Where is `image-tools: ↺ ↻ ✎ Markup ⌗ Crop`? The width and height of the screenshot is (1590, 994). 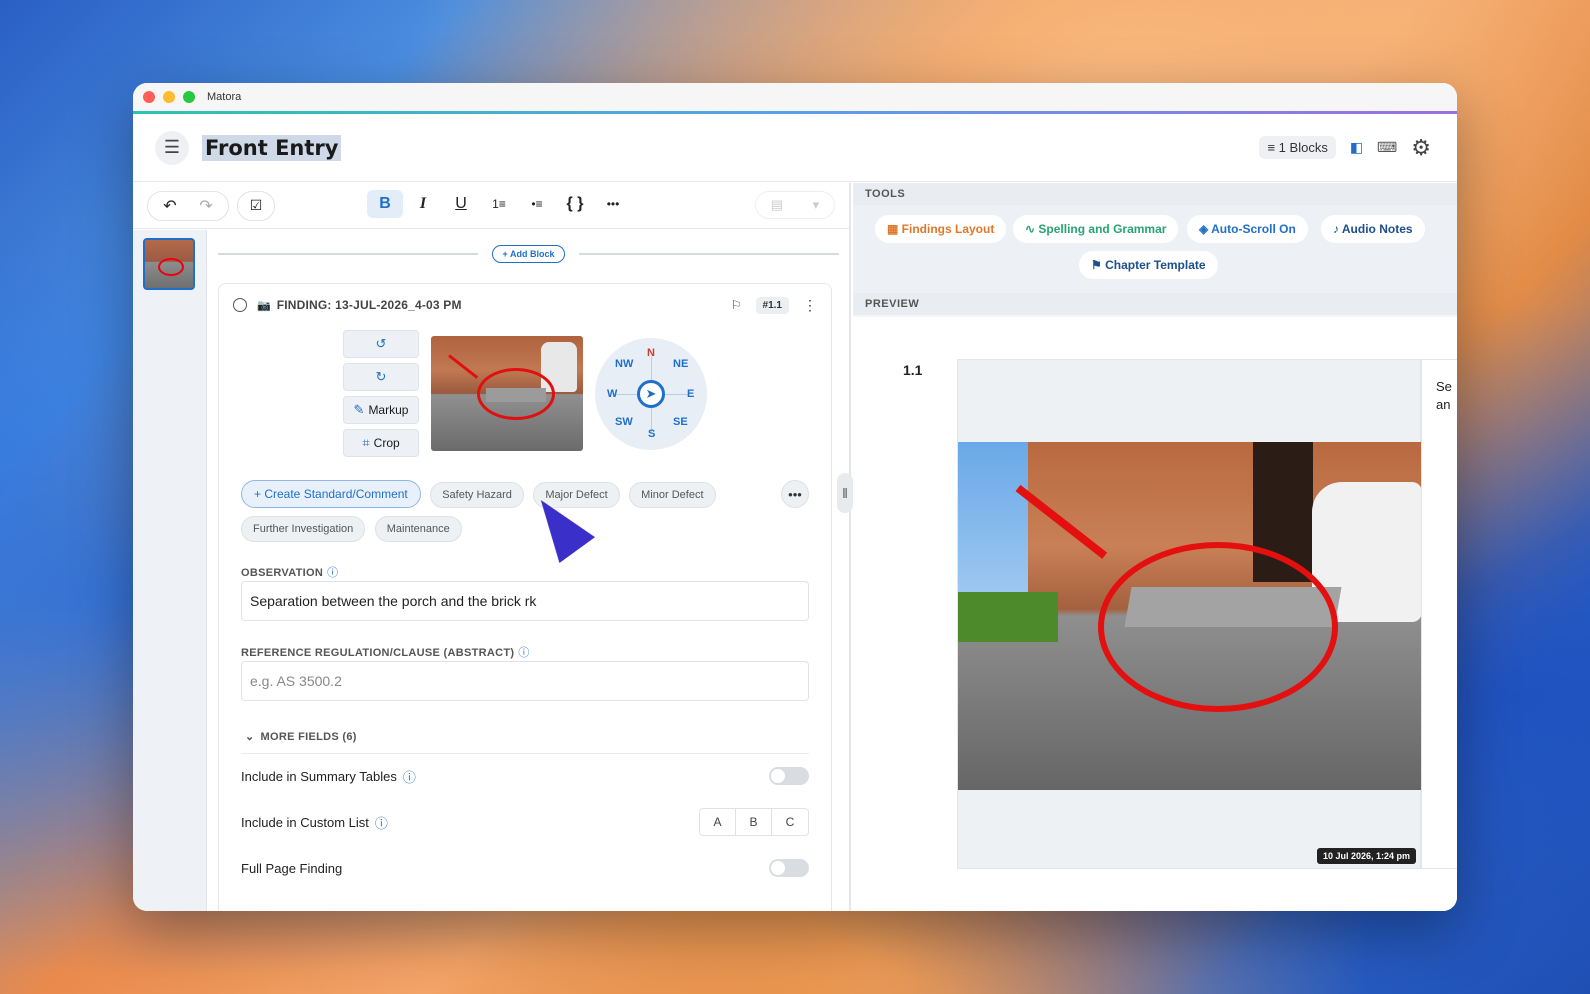 image-tools: ↺ ↻ ✎ Markup ⌗ Crop is located at coordinates (381, 396).